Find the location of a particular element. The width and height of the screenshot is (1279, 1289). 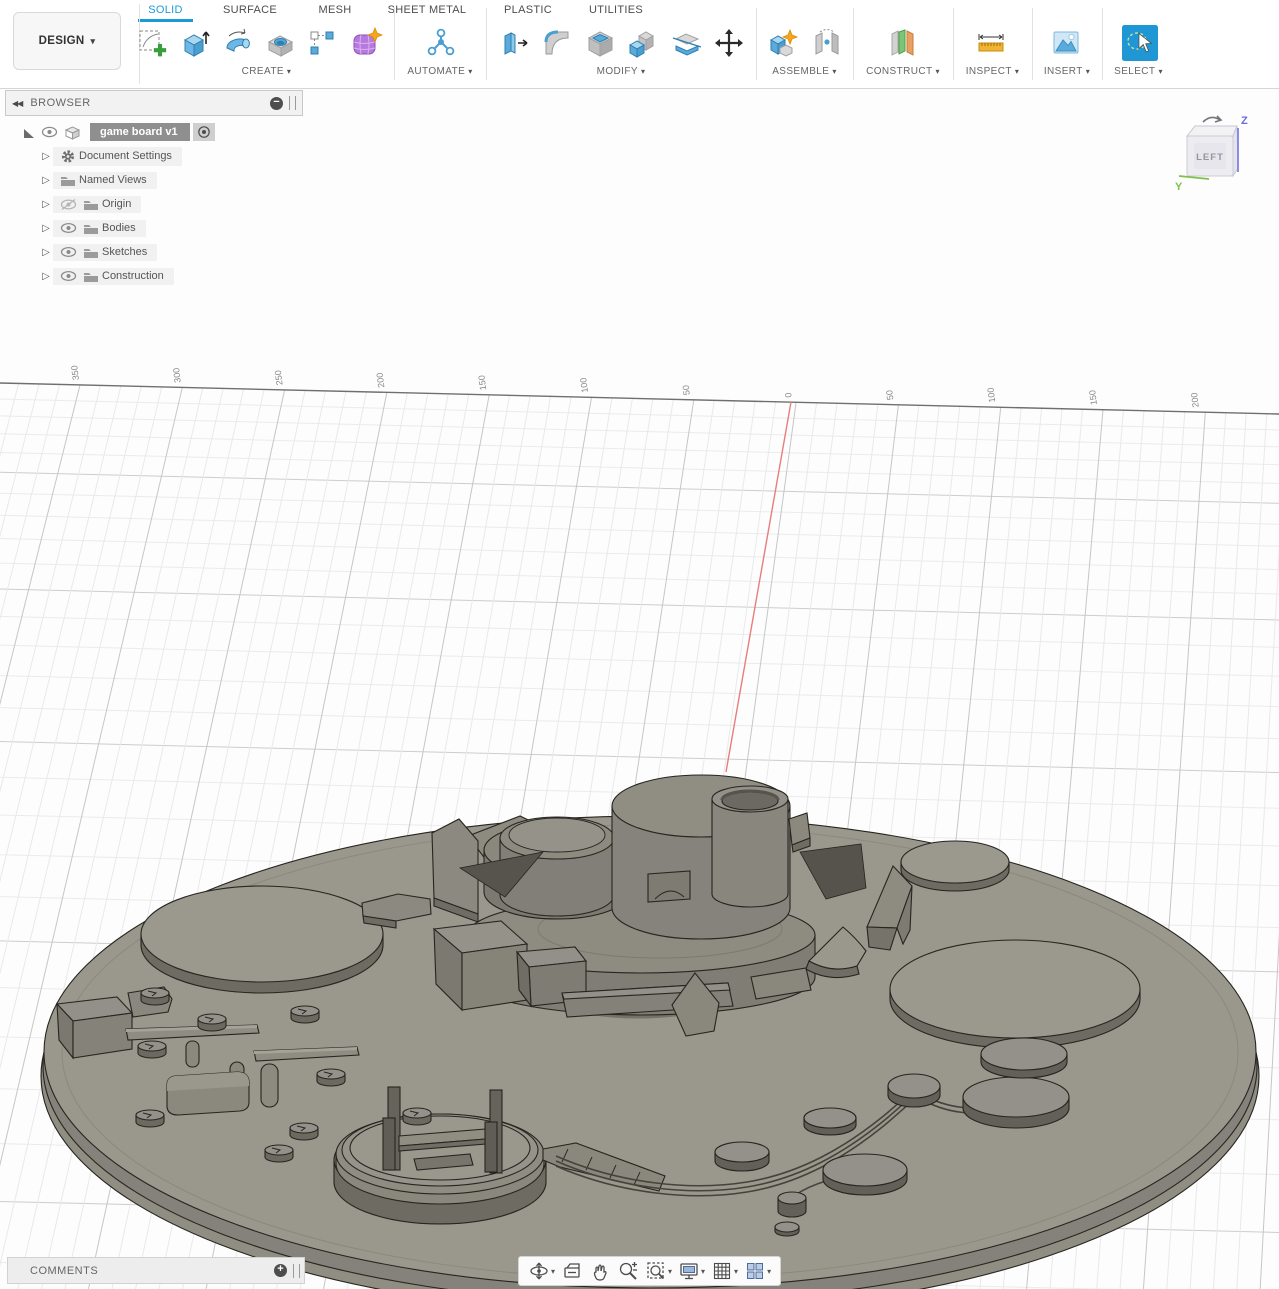

browser-title: BROWSER is located at coordinates (60, 103).